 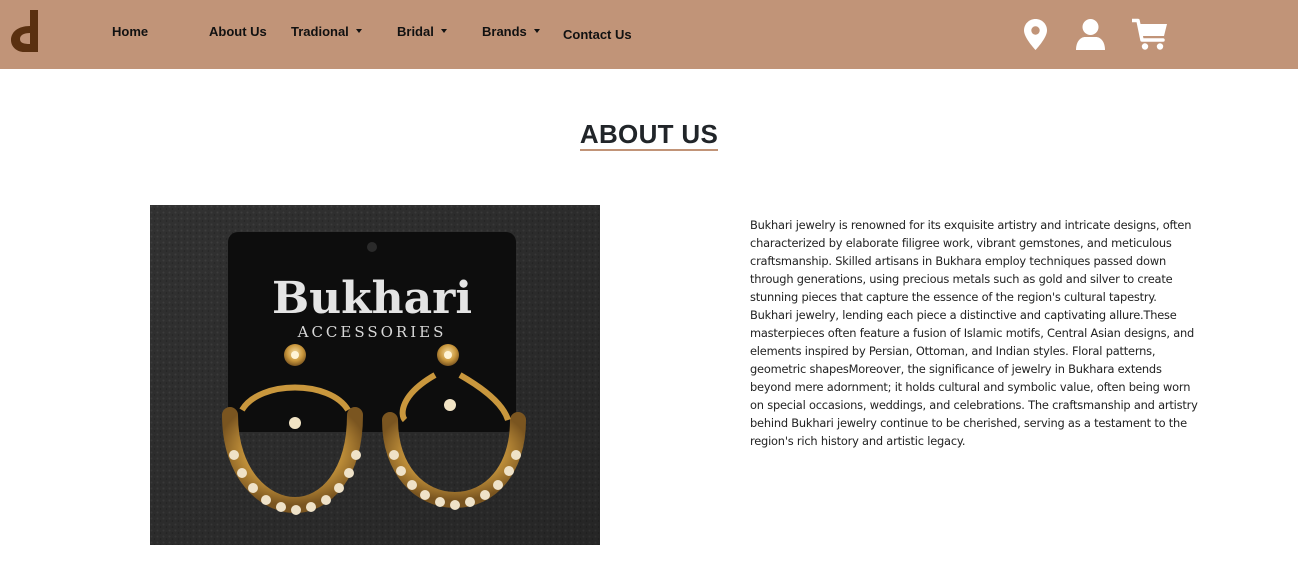 I want to click on nav-brands-label: Brands, so click(x=504, y=31).